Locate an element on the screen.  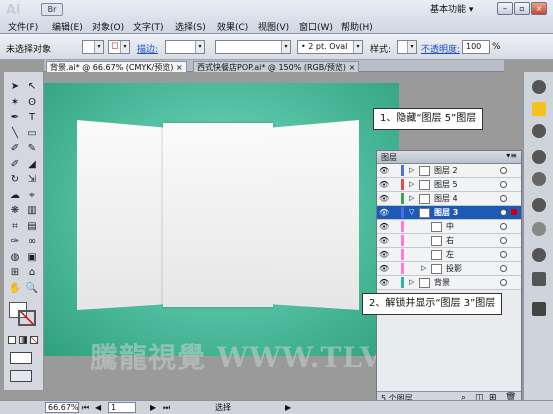
pen-icon: ✒ is located at coordinates (15, 118).